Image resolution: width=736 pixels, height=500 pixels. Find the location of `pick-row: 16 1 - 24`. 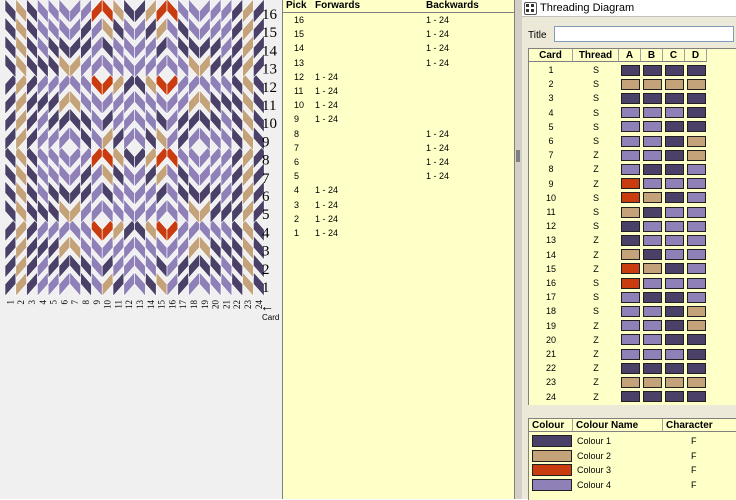

pick-row: 16 1 - 24 is located at coordinates (399, 20).